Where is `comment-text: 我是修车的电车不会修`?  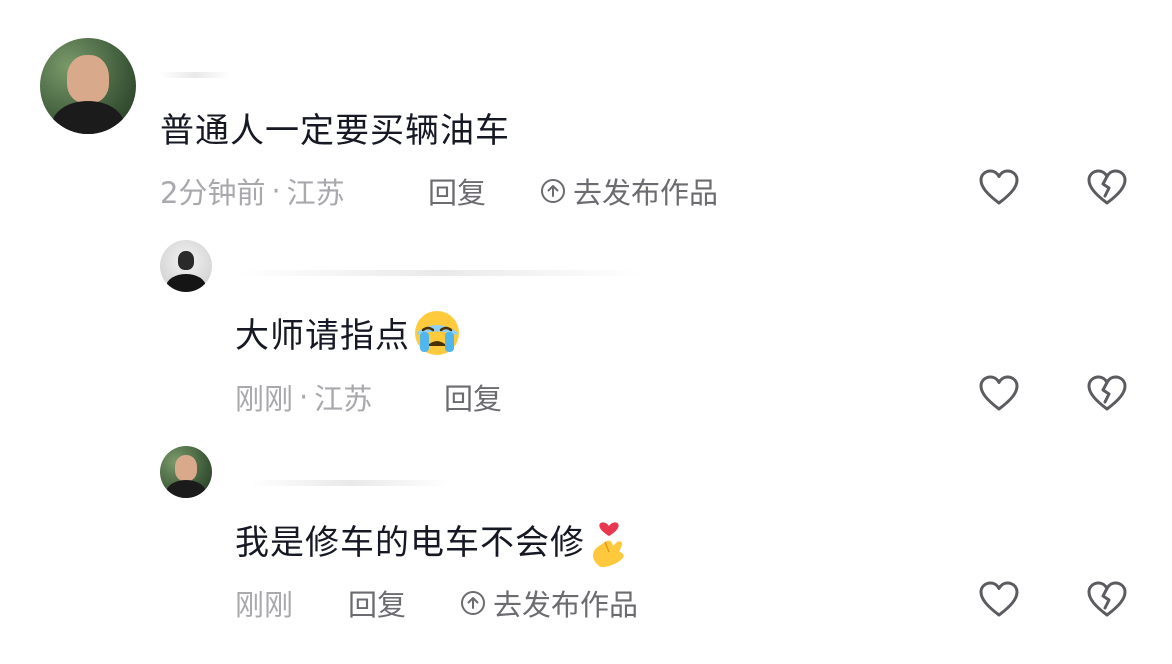 comment-text: 我是修车的电车不会修 is located at coordinates (433, 544).